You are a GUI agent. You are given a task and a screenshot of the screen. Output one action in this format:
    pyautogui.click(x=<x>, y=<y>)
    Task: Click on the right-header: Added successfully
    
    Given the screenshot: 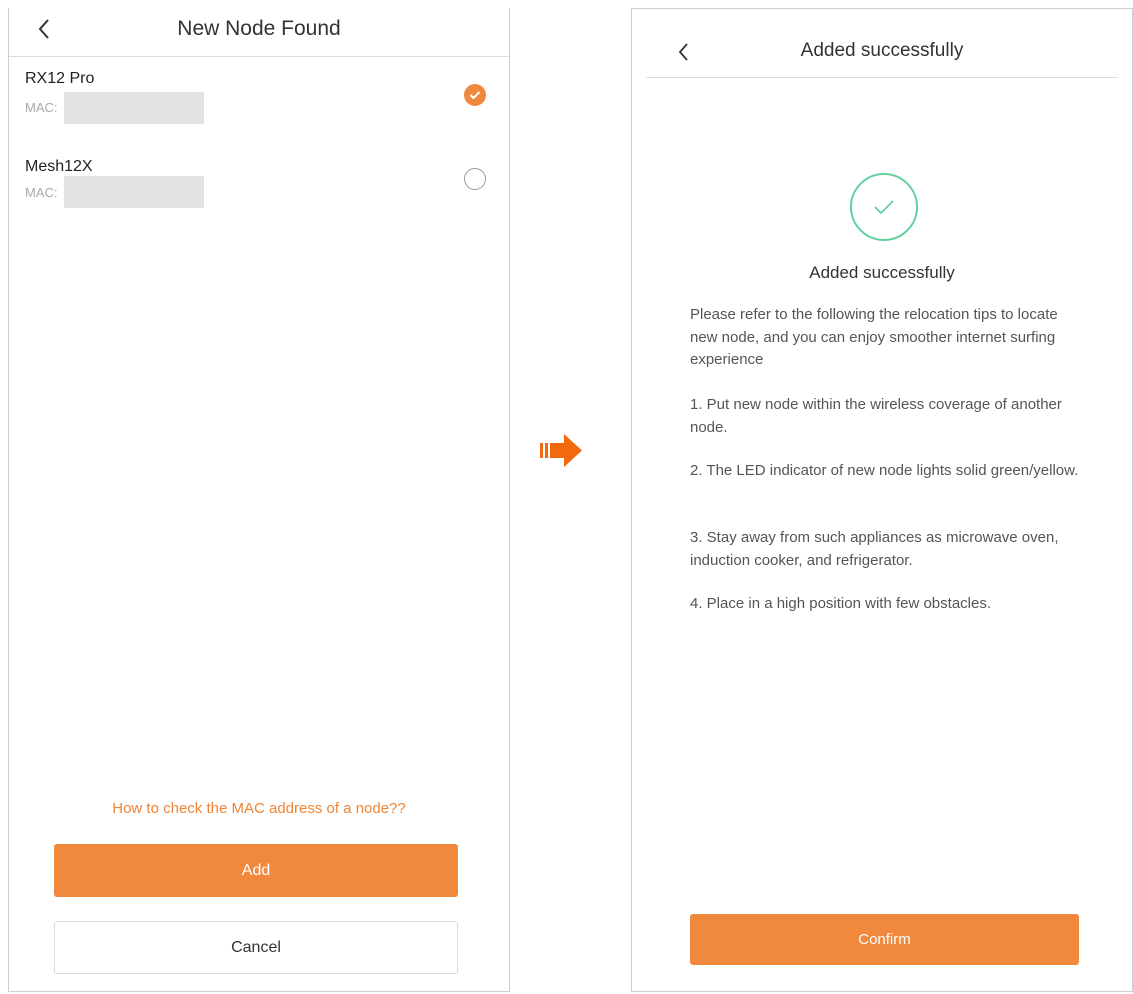 What is the action you would take?
    pyautogui.click(x=882, y=43)
    